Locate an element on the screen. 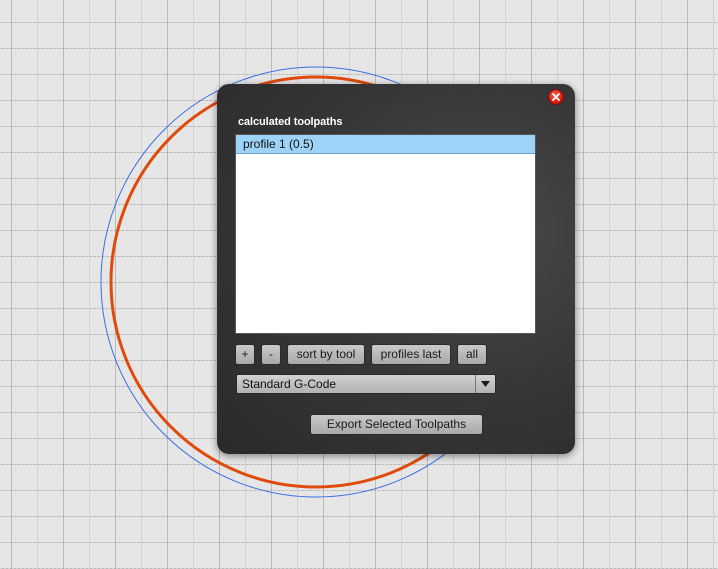 The height and width of the screenshot is (569, 718). toolpath-list: profile 1 (0.5) is located at coordinates (385, 234).